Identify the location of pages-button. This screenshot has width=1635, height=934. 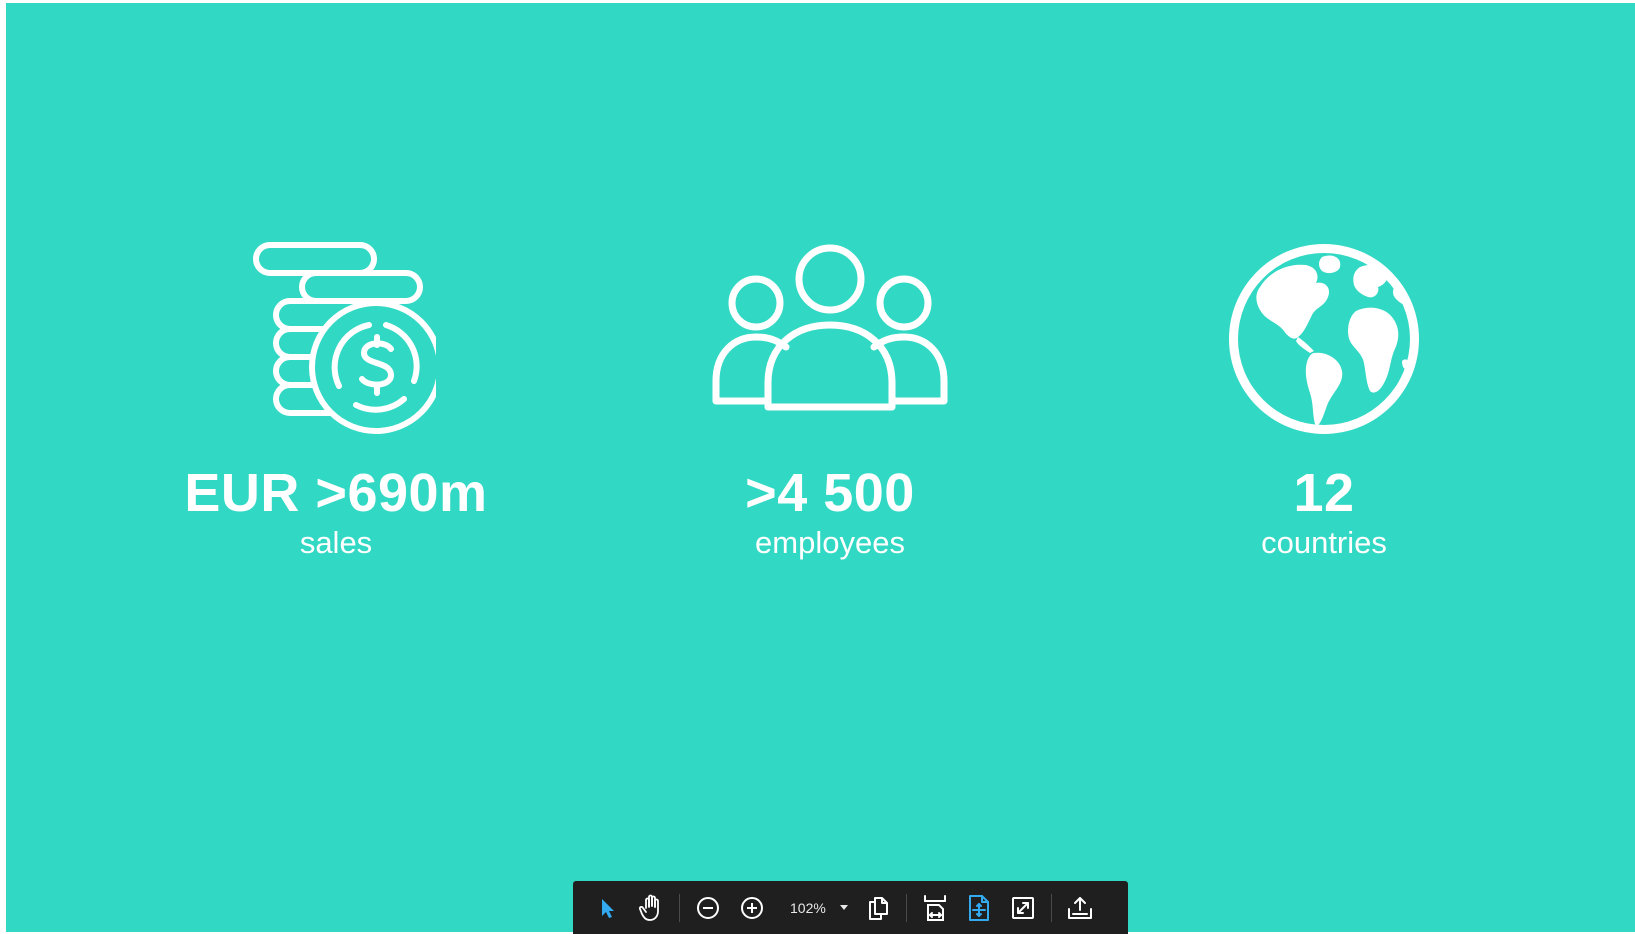
(878, 908).